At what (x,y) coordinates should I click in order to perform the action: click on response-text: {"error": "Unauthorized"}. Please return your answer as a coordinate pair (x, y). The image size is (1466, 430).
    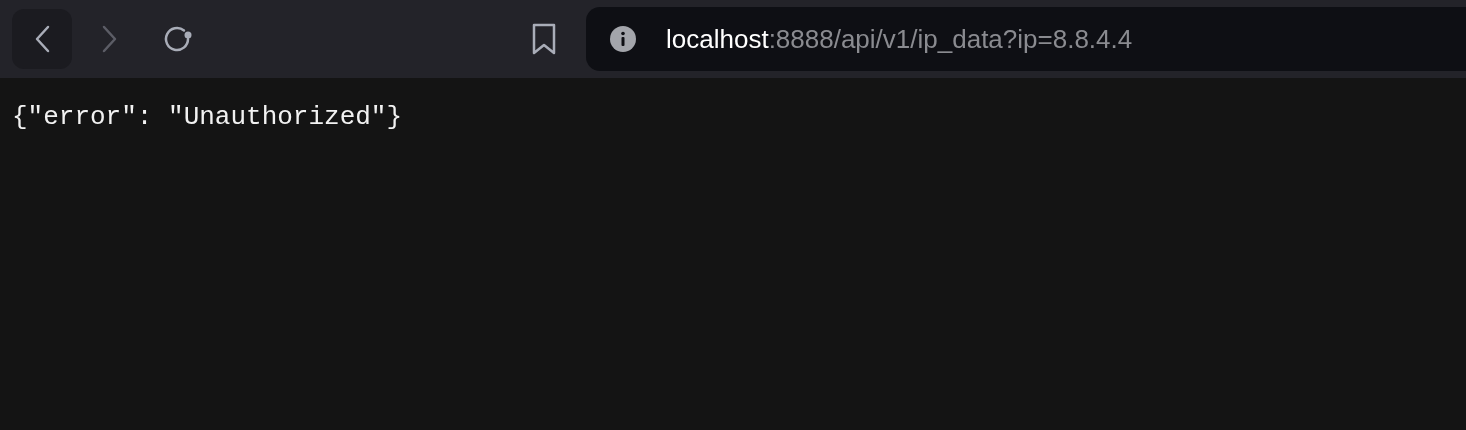
    Looking at the image, I should click on (207, 117).